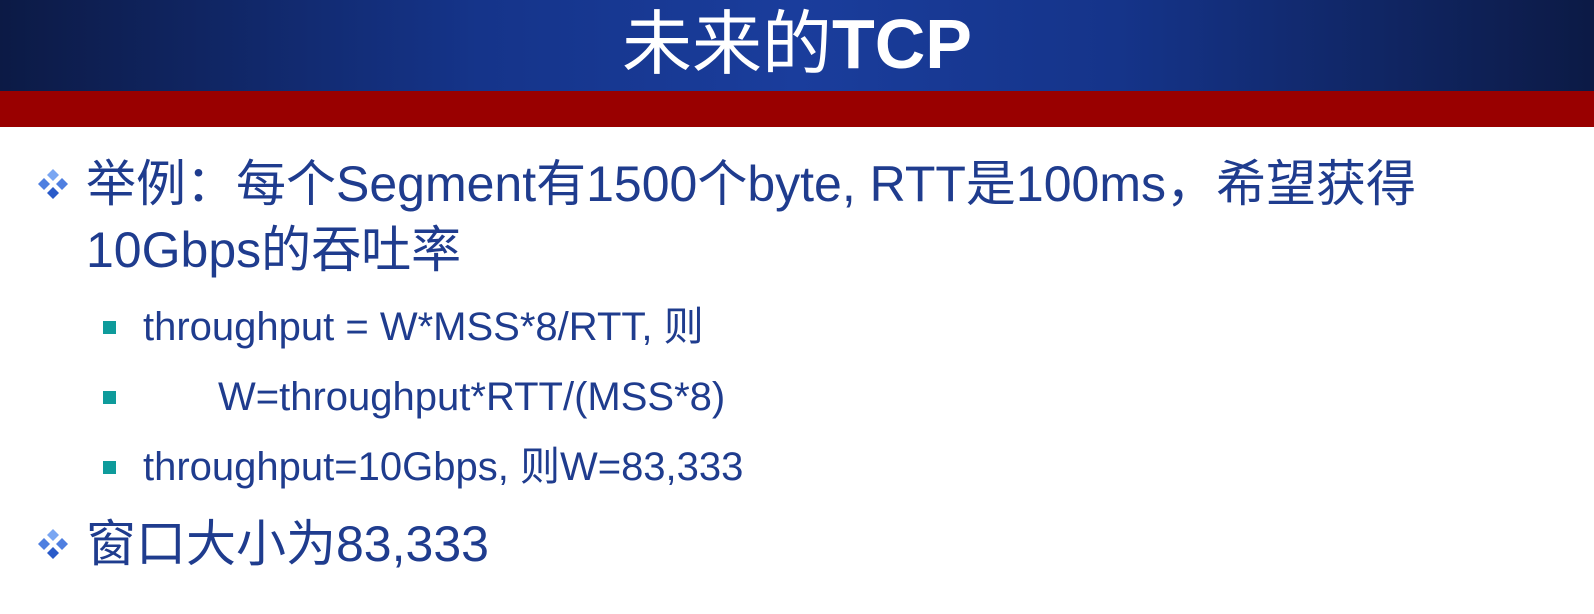  I want to click on bullet-text-line: 举例：每个Segment有1500个byte, RTT是100ms，希望获得, so click(751, 184).